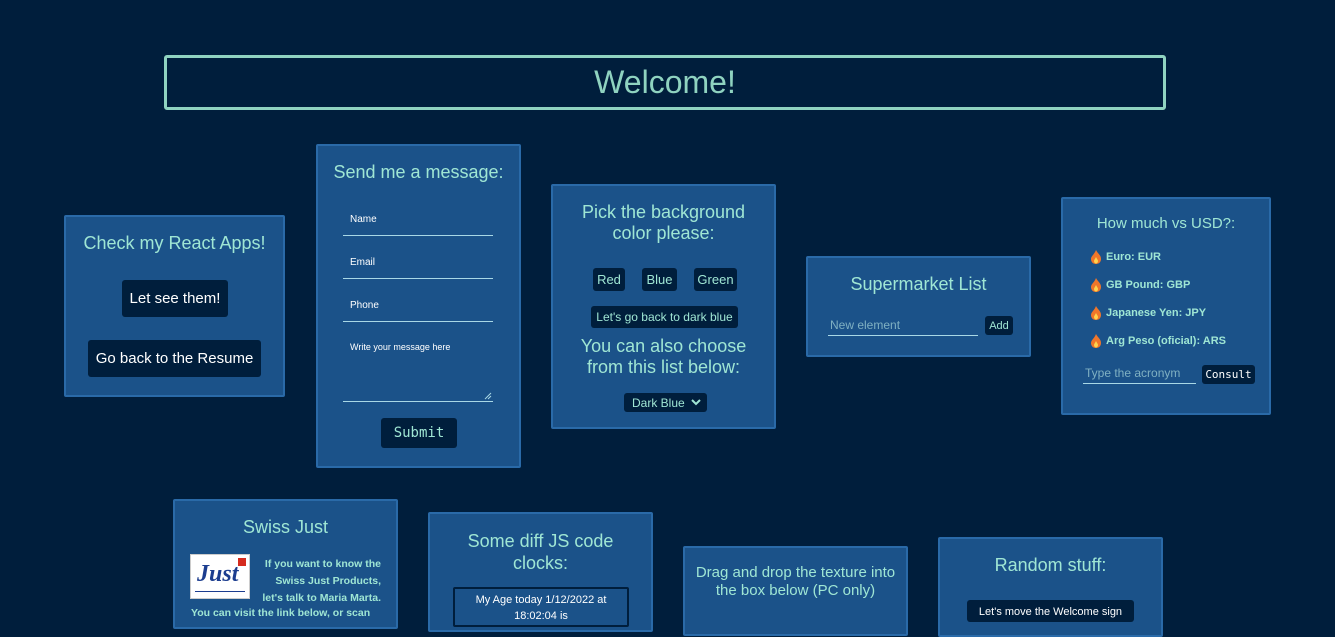  I want to click on email-placeholder: Email, so click(363, 262).